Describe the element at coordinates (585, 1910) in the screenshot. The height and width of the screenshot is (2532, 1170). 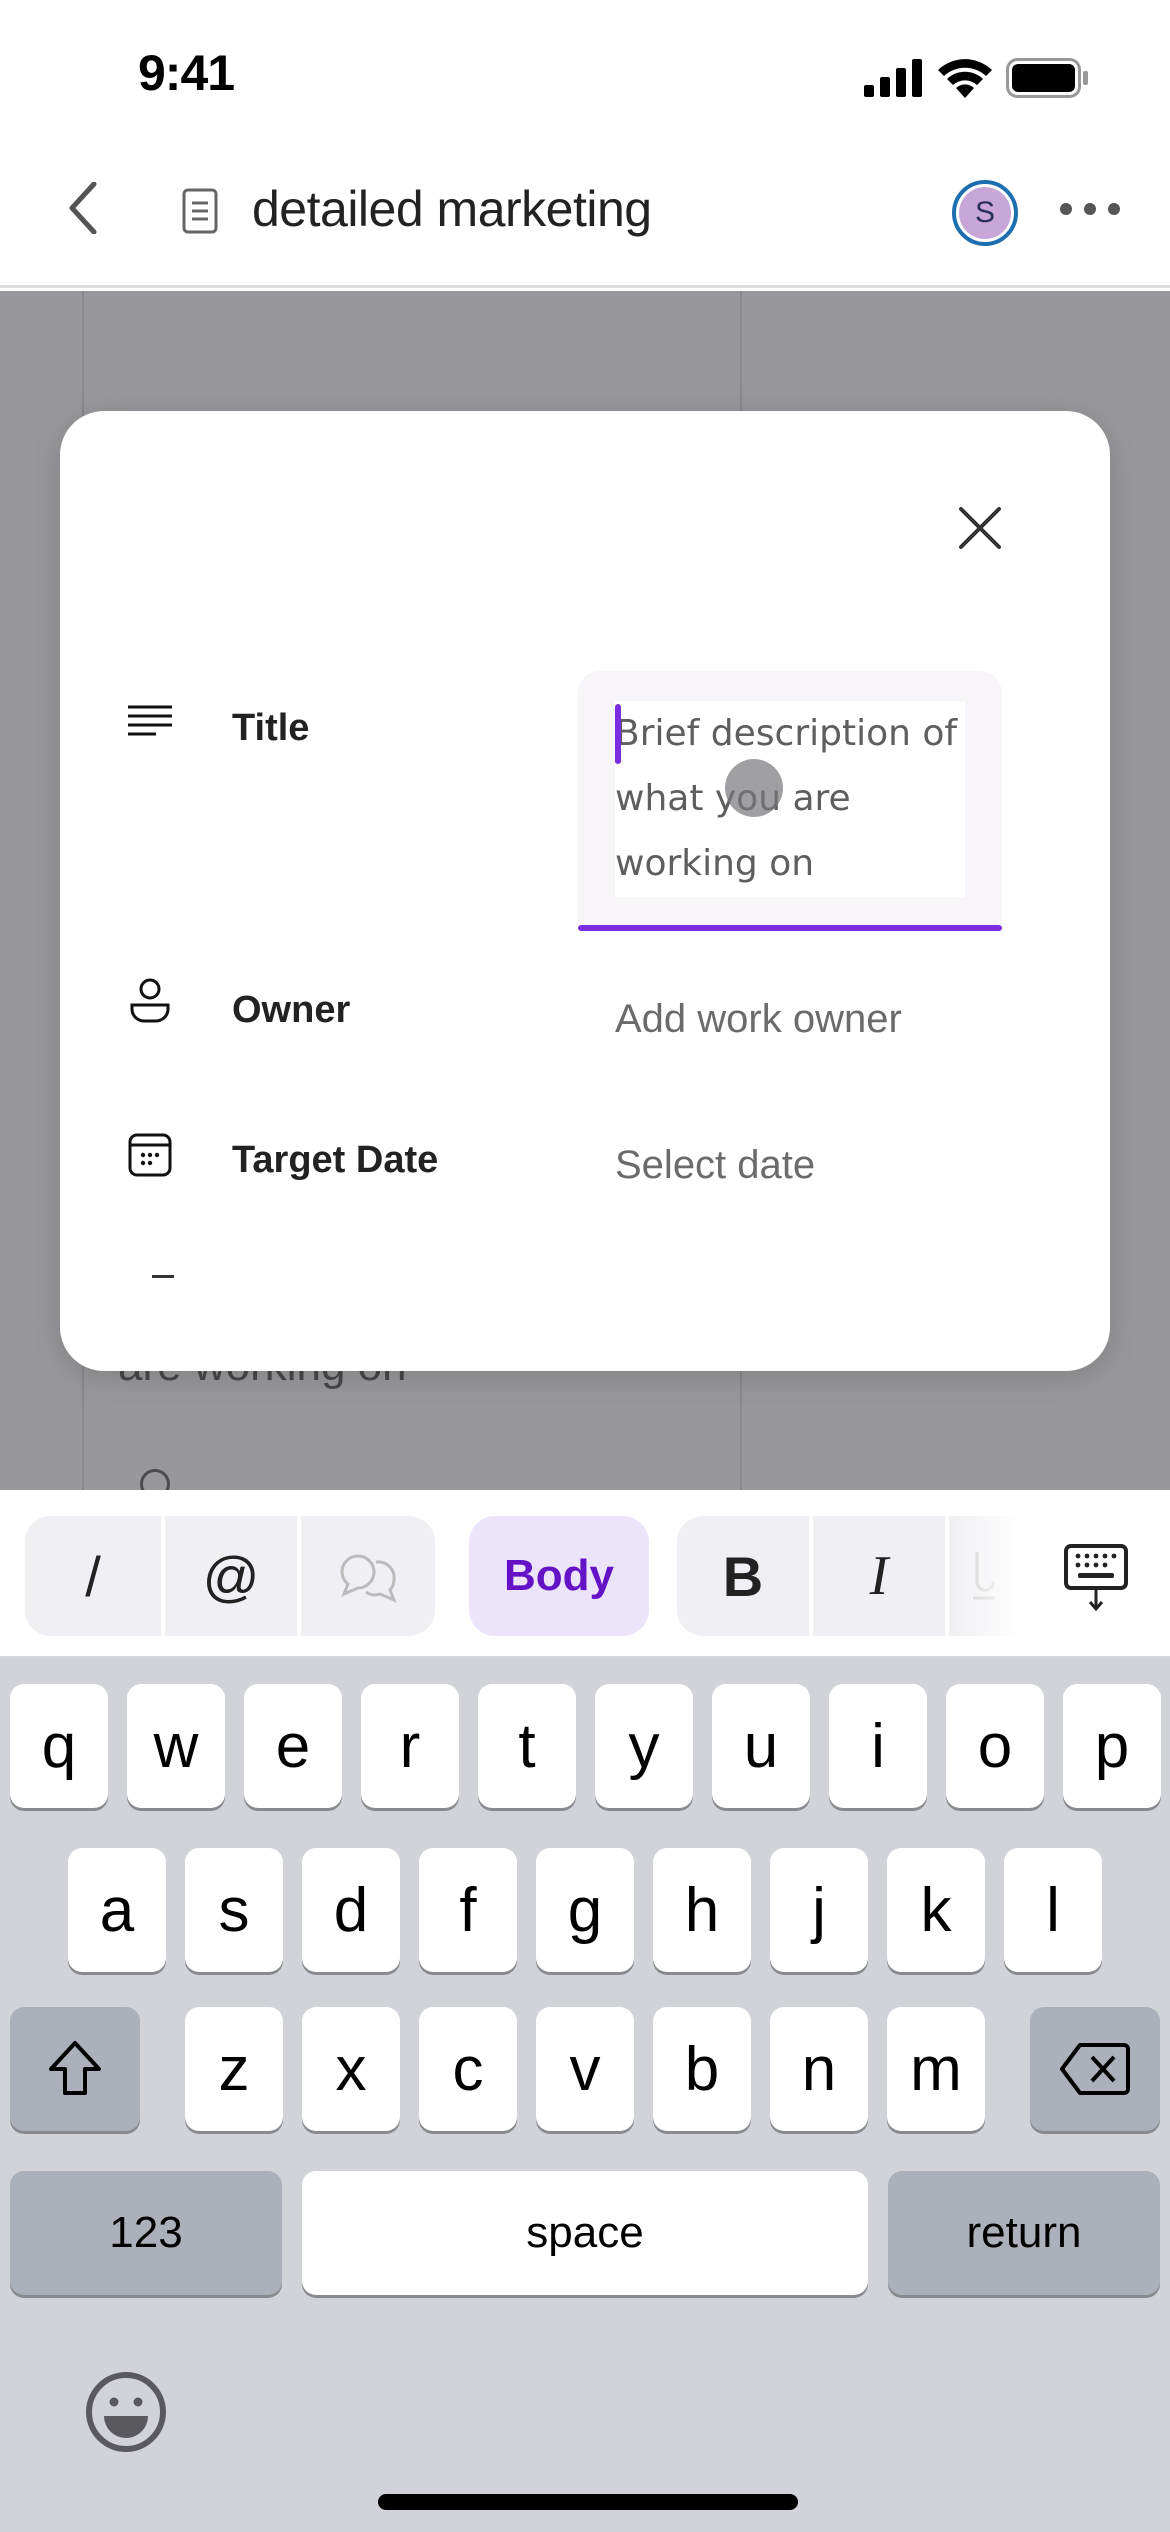
I see `key-g: g` at that location.